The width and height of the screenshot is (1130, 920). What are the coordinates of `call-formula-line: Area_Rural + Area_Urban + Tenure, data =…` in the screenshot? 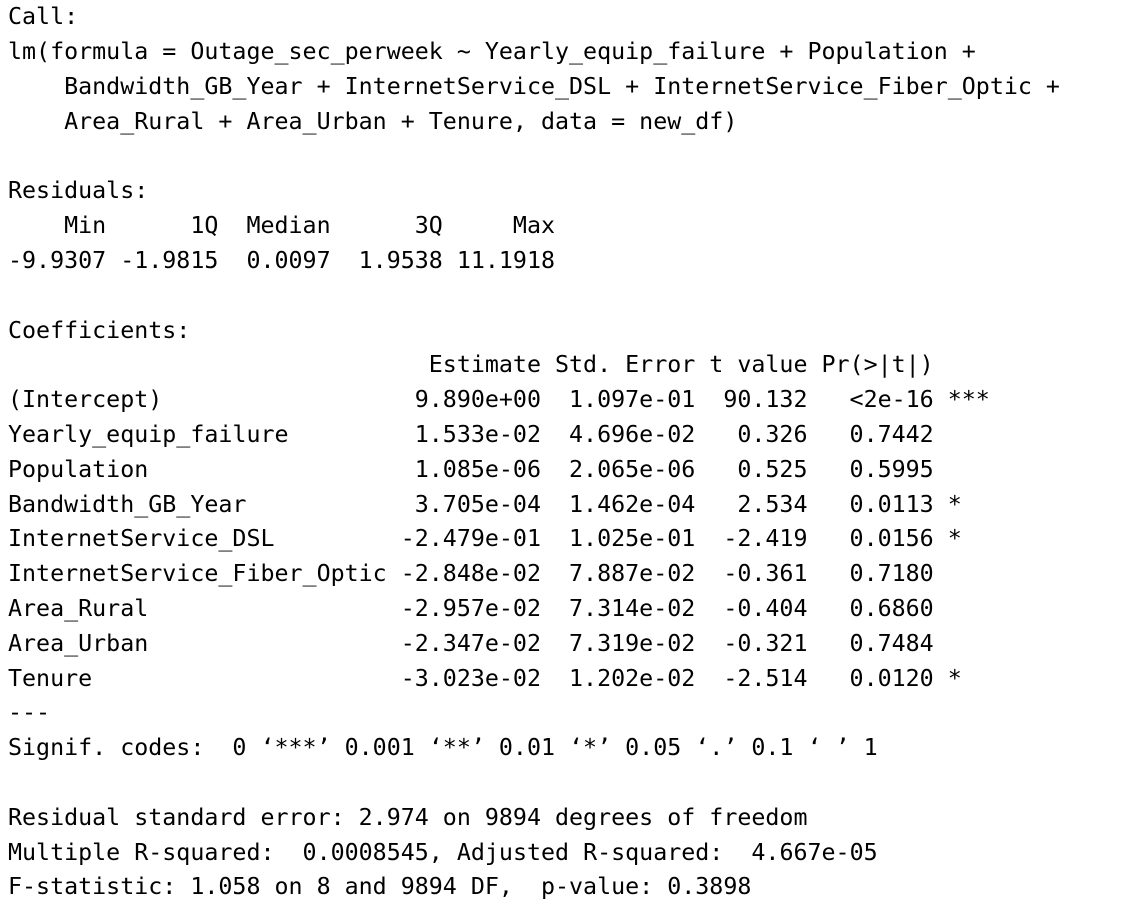 It's located at (373, 121).